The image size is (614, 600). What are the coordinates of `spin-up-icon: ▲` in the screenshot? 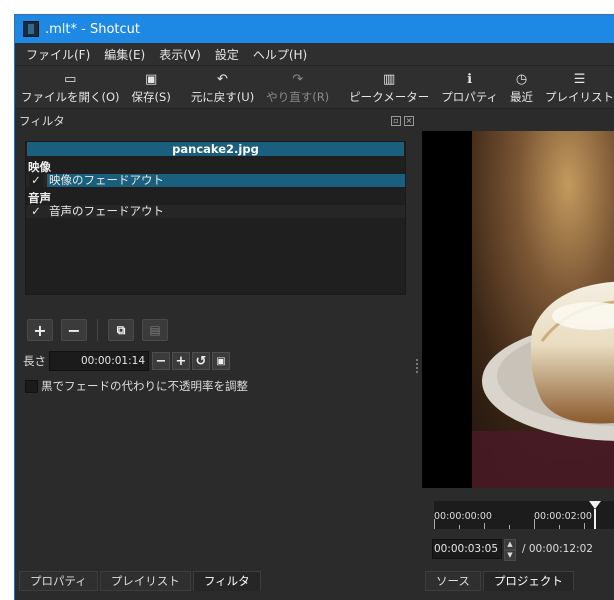 It's located at (510, 544).